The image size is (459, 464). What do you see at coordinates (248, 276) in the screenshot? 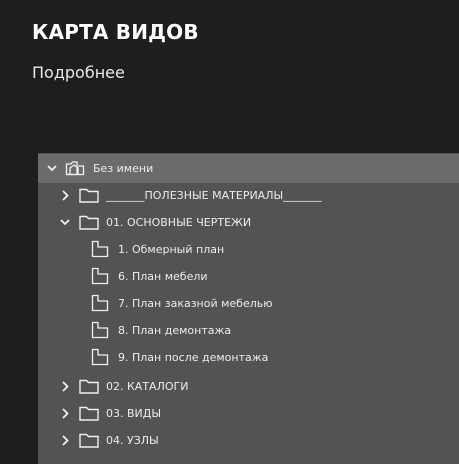
I see `tree-view-item: 6. План мебели` at bounding box center [248, 276].